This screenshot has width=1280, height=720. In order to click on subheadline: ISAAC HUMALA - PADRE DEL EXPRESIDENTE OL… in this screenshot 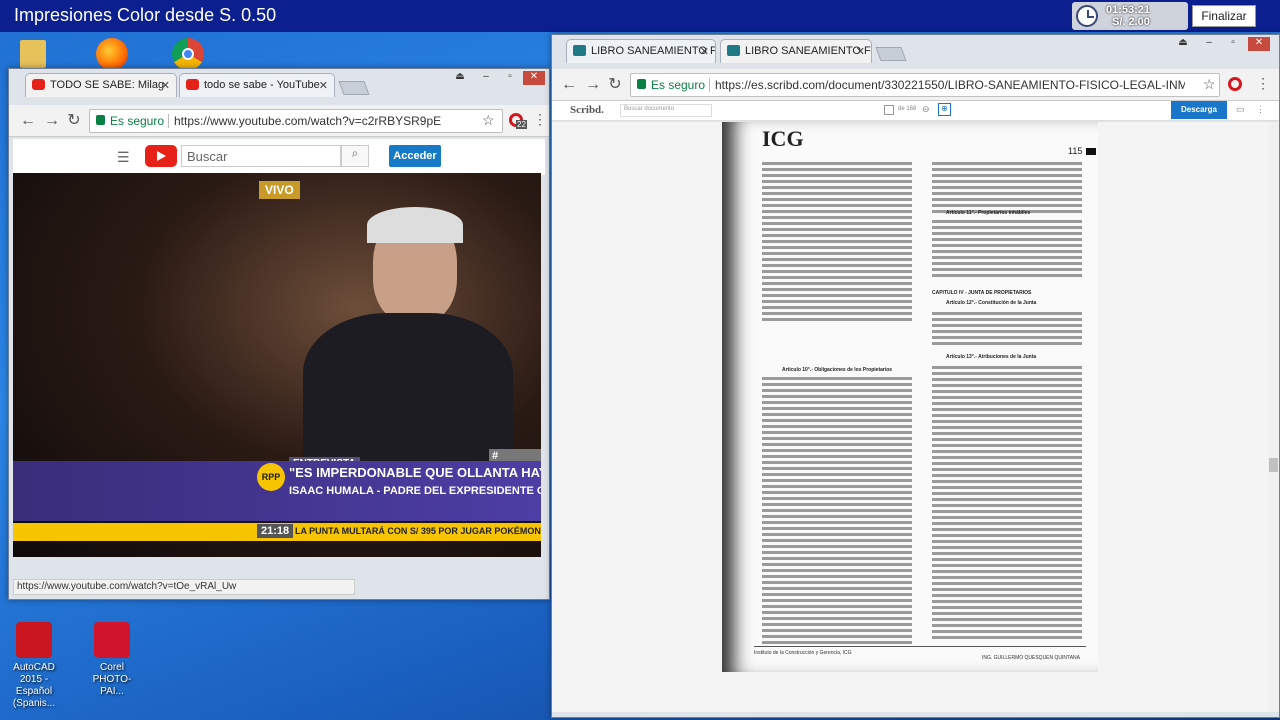, I will do `click(415, 491)`.